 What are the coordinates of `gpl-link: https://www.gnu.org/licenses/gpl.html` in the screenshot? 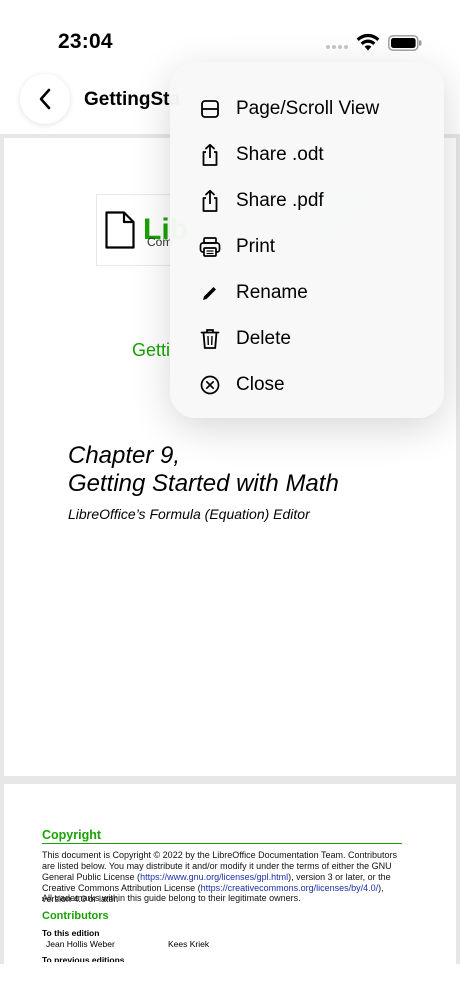 It's located at (214, 877).